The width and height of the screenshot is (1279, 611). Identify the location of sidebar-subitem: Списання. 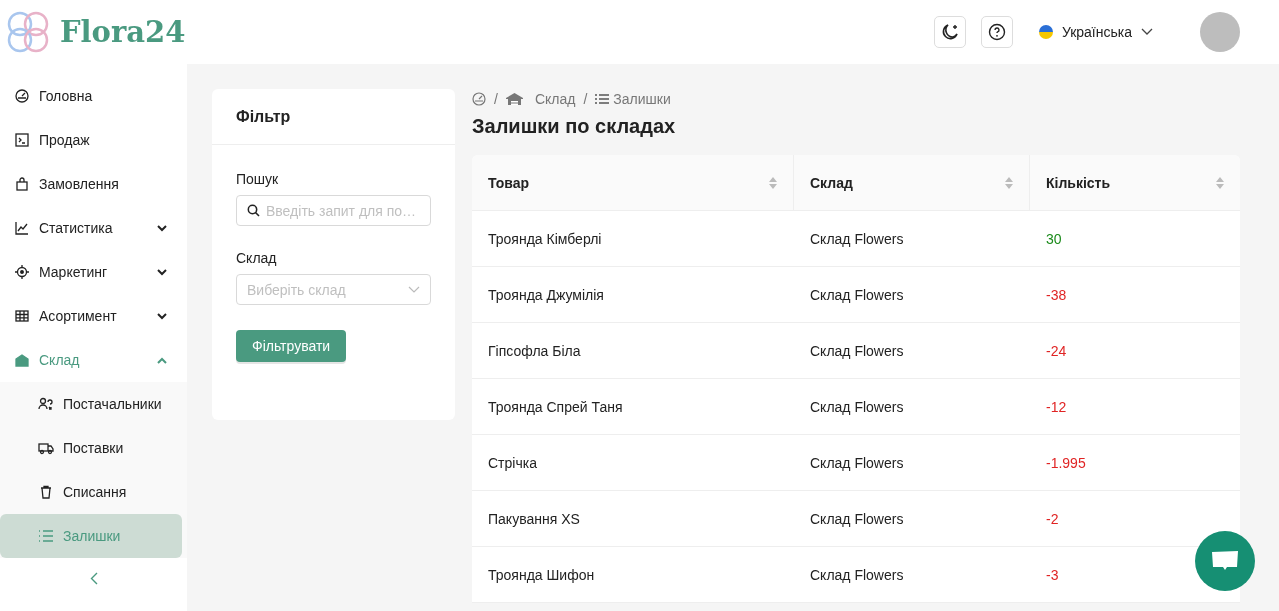
(91, 492).